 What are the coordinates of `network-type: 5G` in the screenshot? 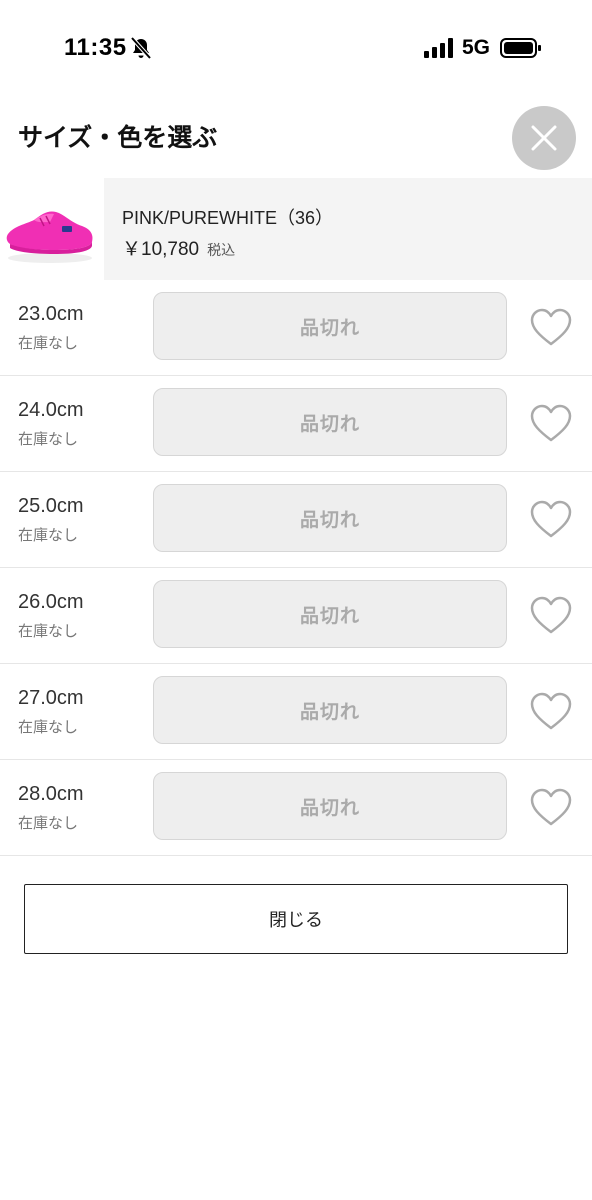 It's located at (476, 47).